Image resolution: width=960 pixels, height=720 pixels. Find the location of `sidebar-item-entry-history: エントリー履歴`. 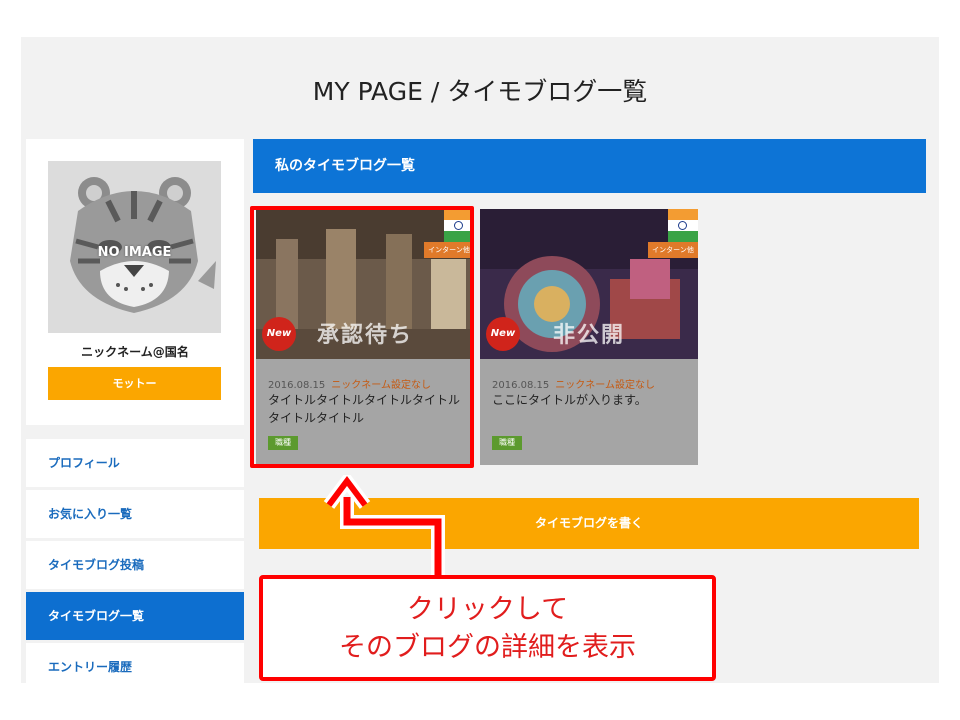

sidebar-item-entry-history: エントリー履歴 is located at coordinates (135, 663).